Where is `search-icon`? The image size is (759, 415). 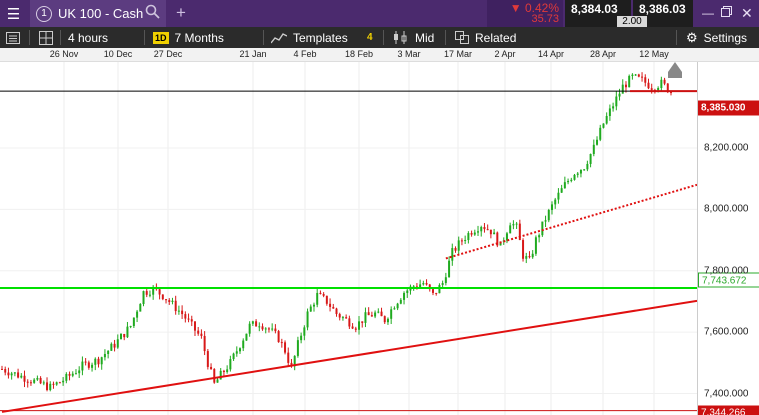
search-icon is located at coordinates (152, 13).